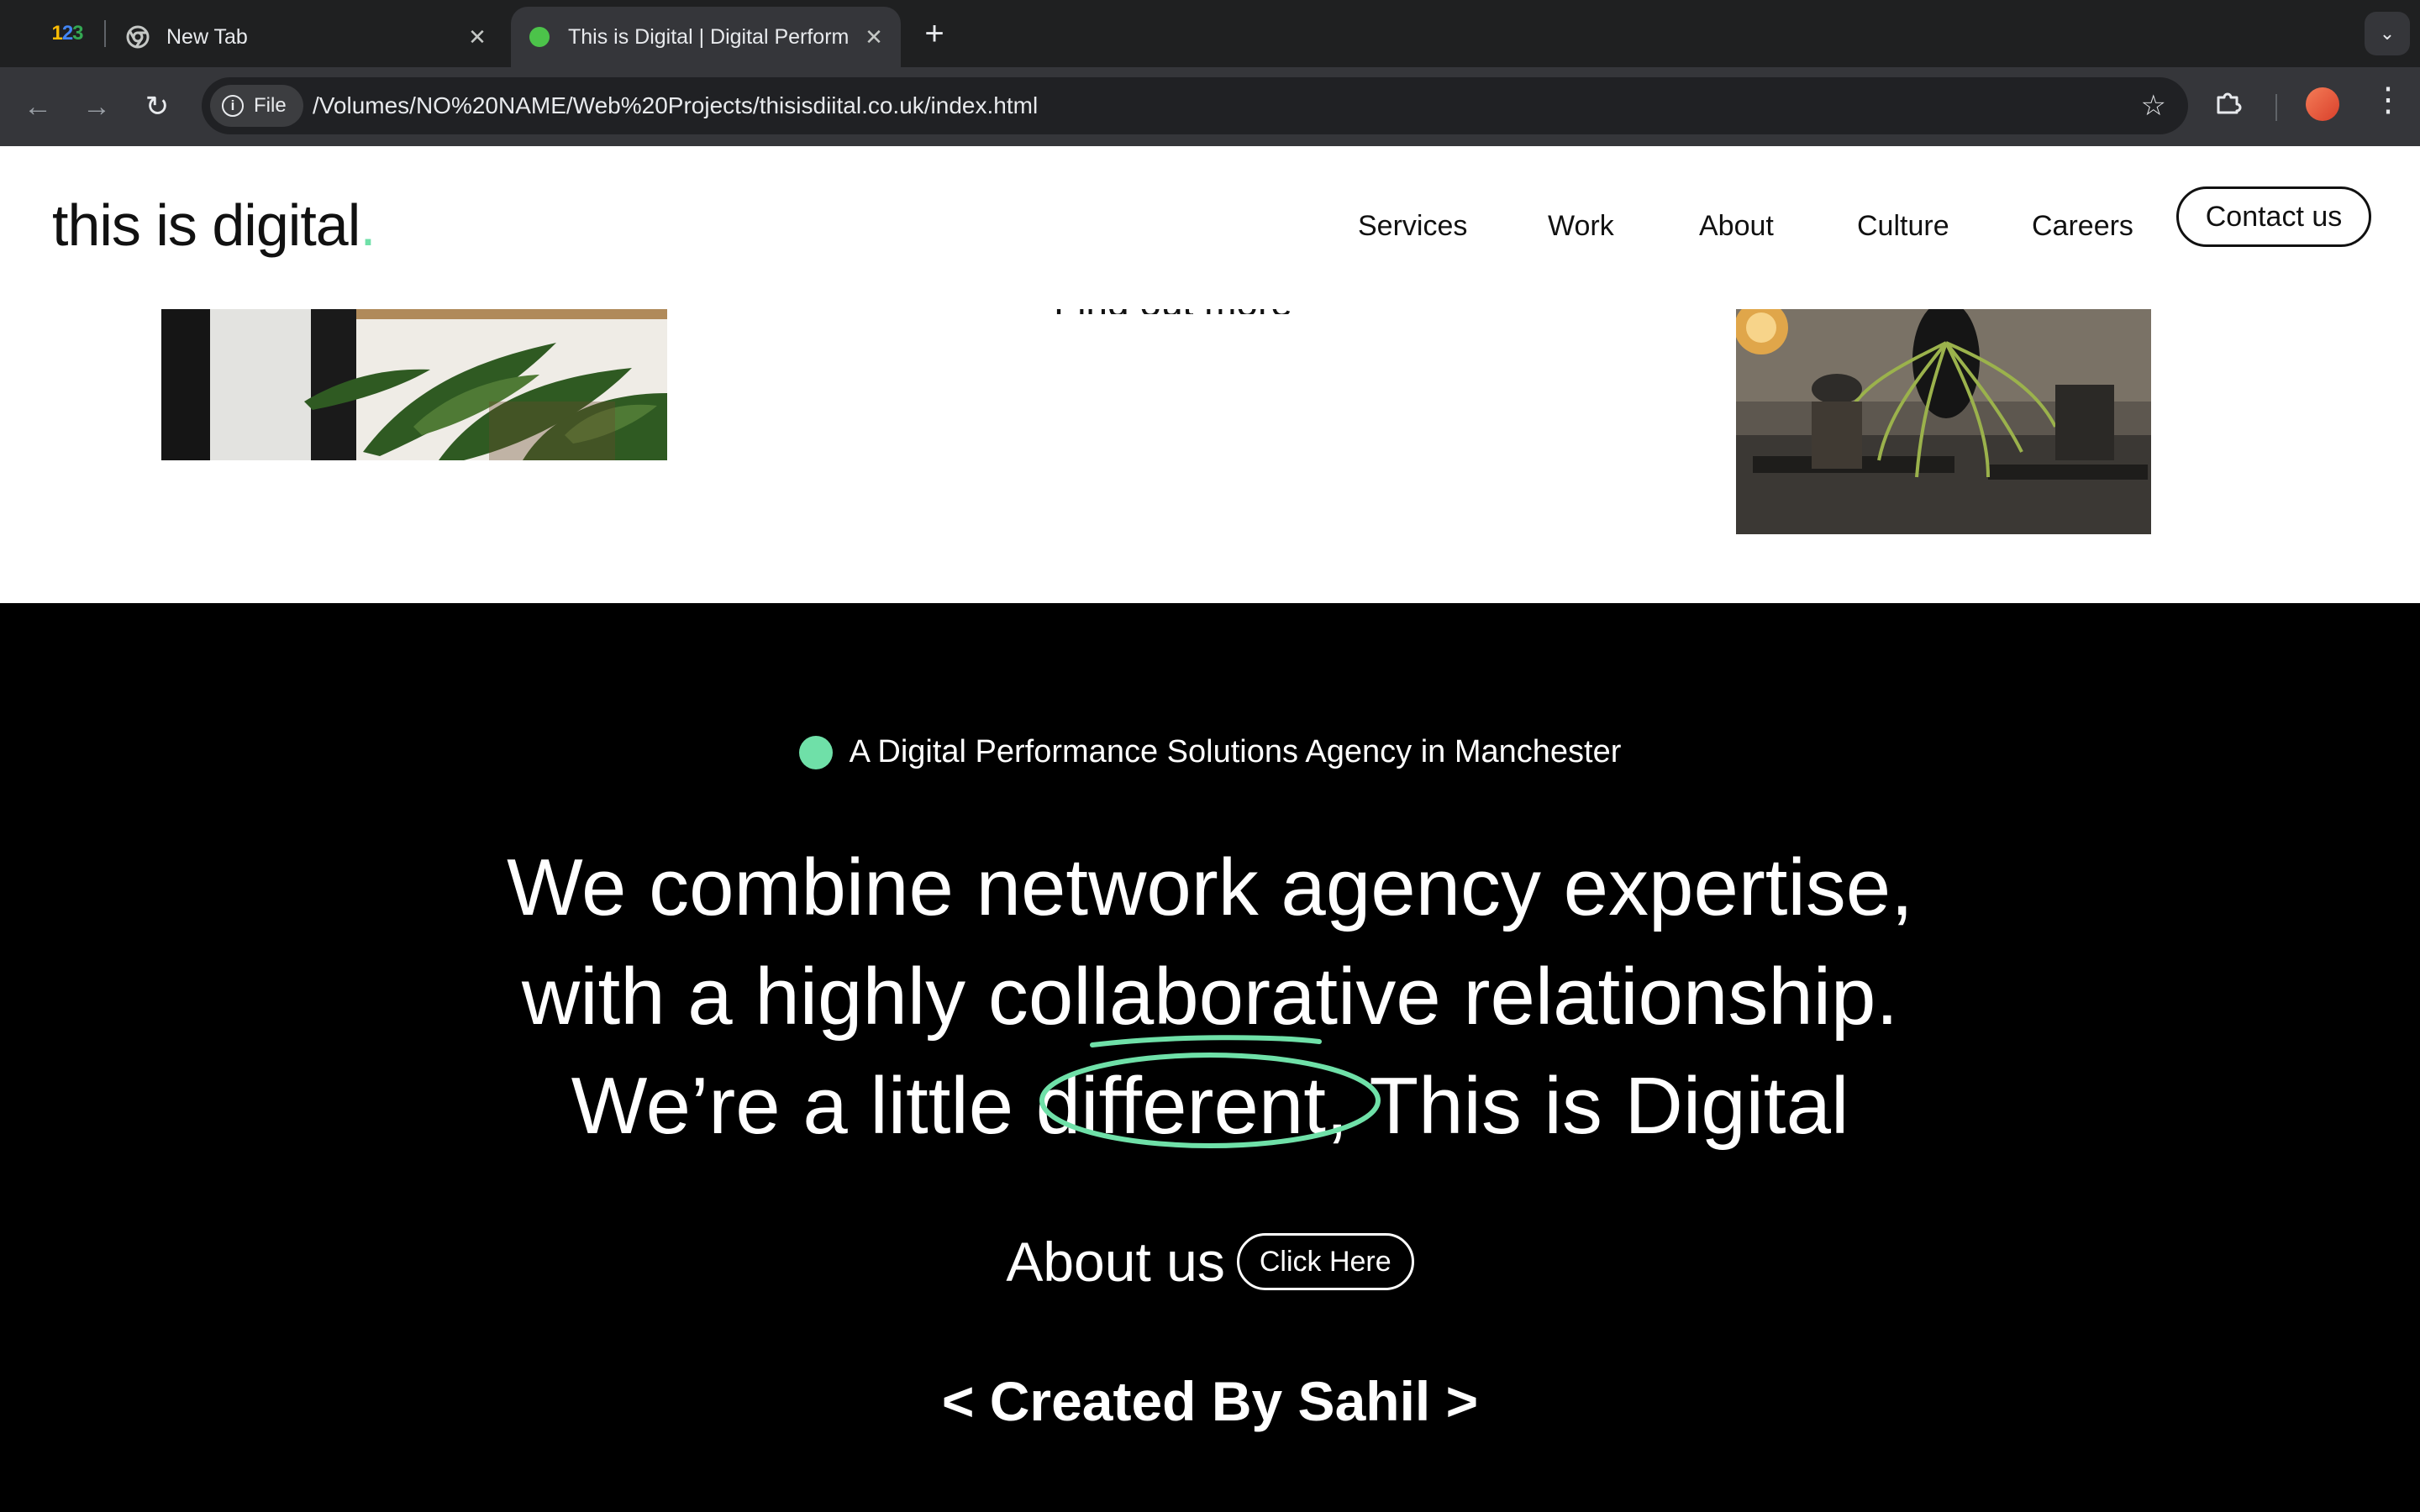 The height and width of the screenshot is (1512, 2420). Describe the element at coordinates (157, 107) in the screenshot. I see `reload-icon: ↻` at that location.